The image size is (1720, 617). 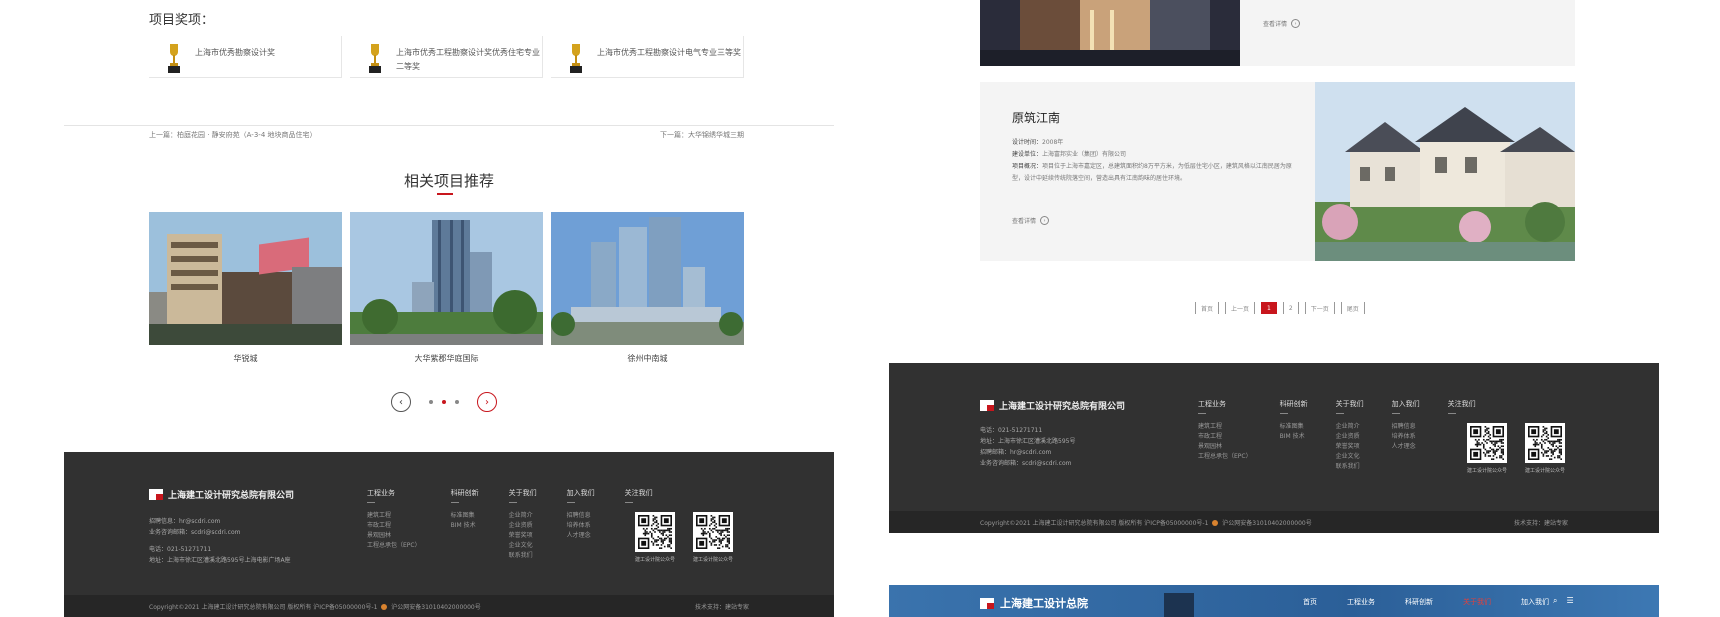 I want to click on carousel-prev-button: ‹, so click(x=401, y=402).